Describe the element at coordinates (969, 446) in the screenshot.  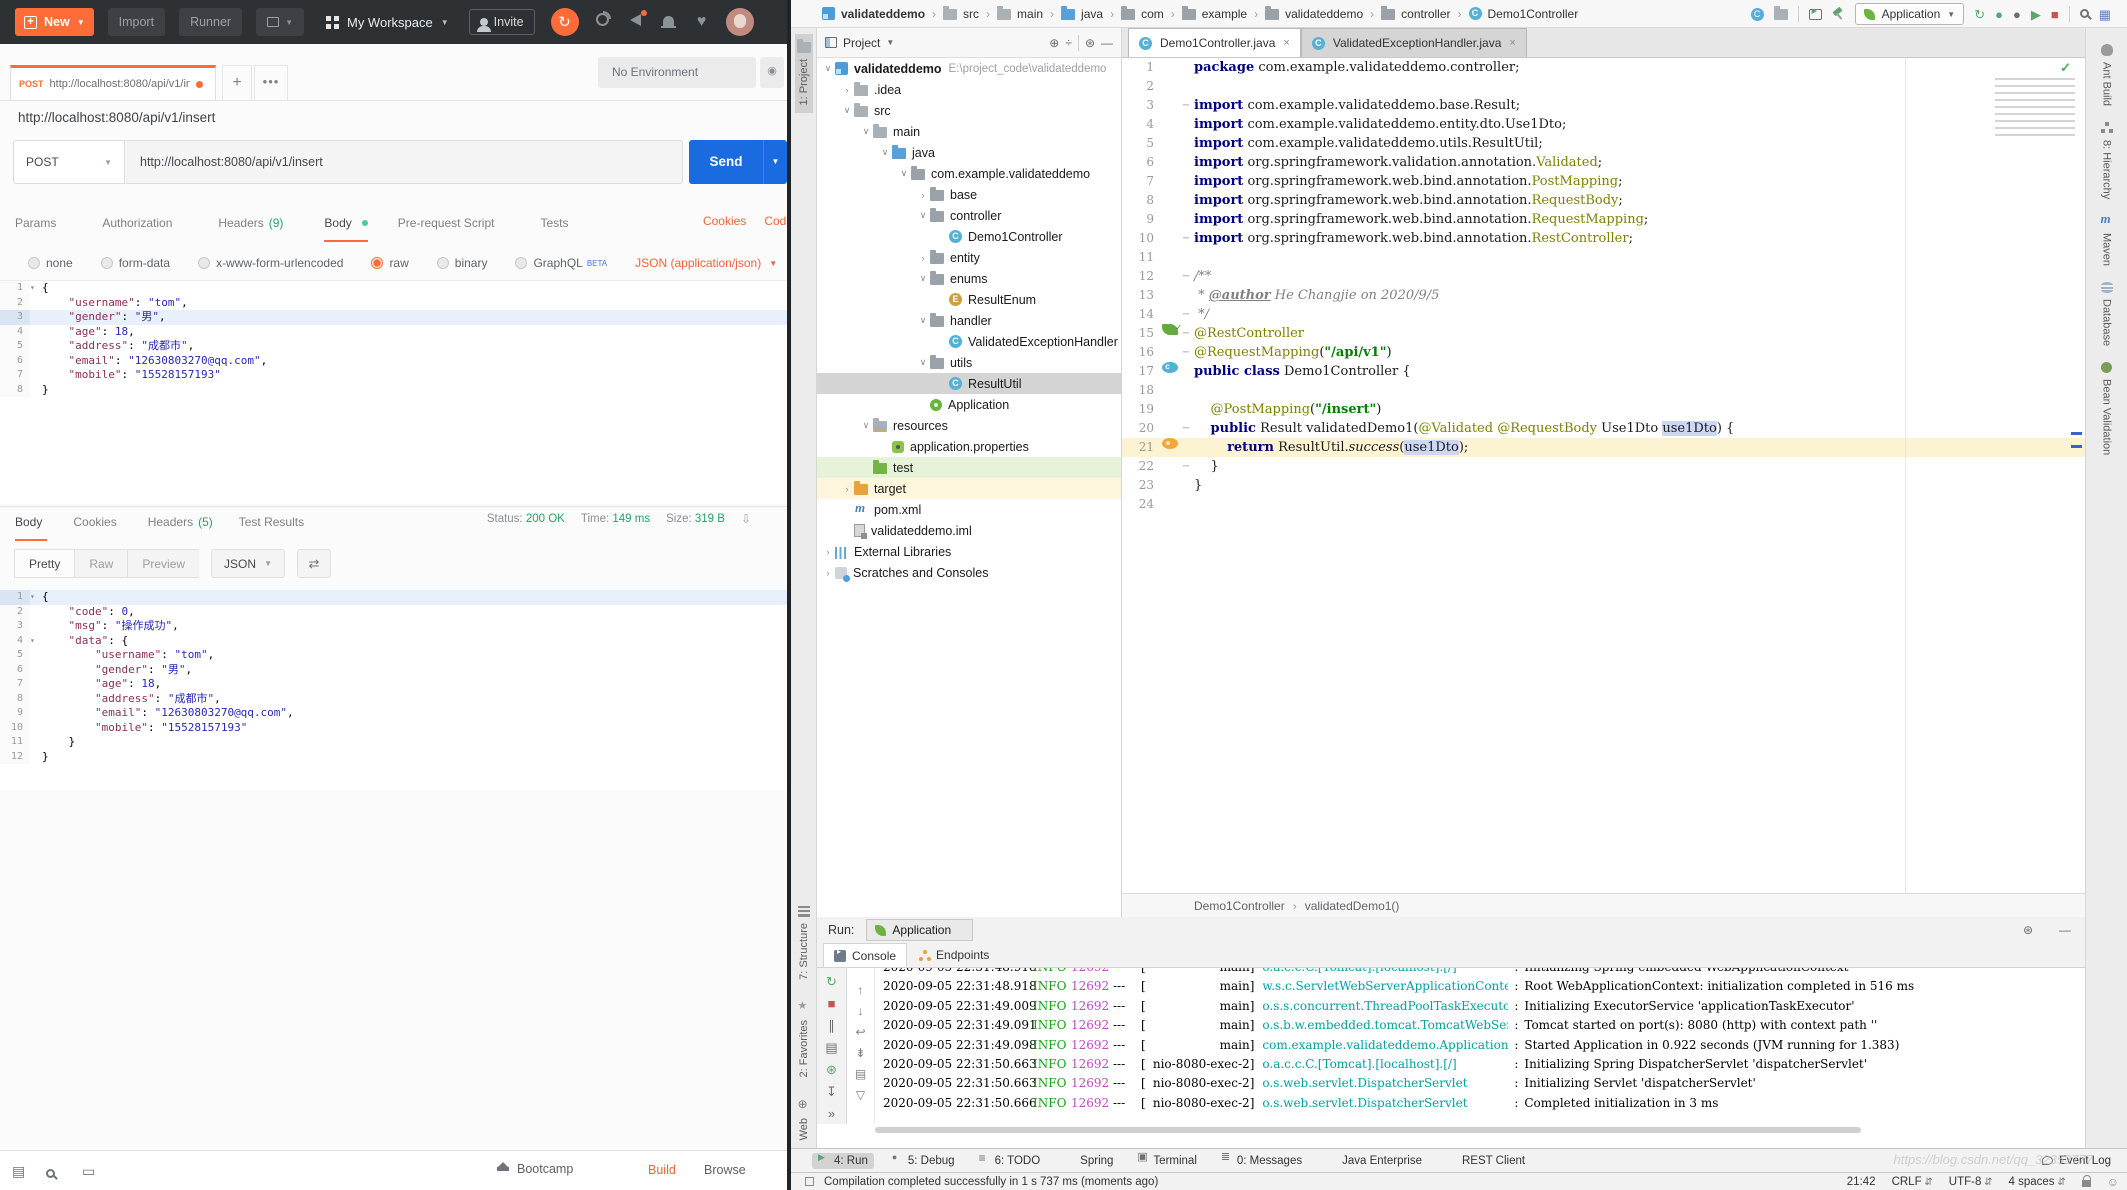
I see `tree-item: application.properties` at that location.